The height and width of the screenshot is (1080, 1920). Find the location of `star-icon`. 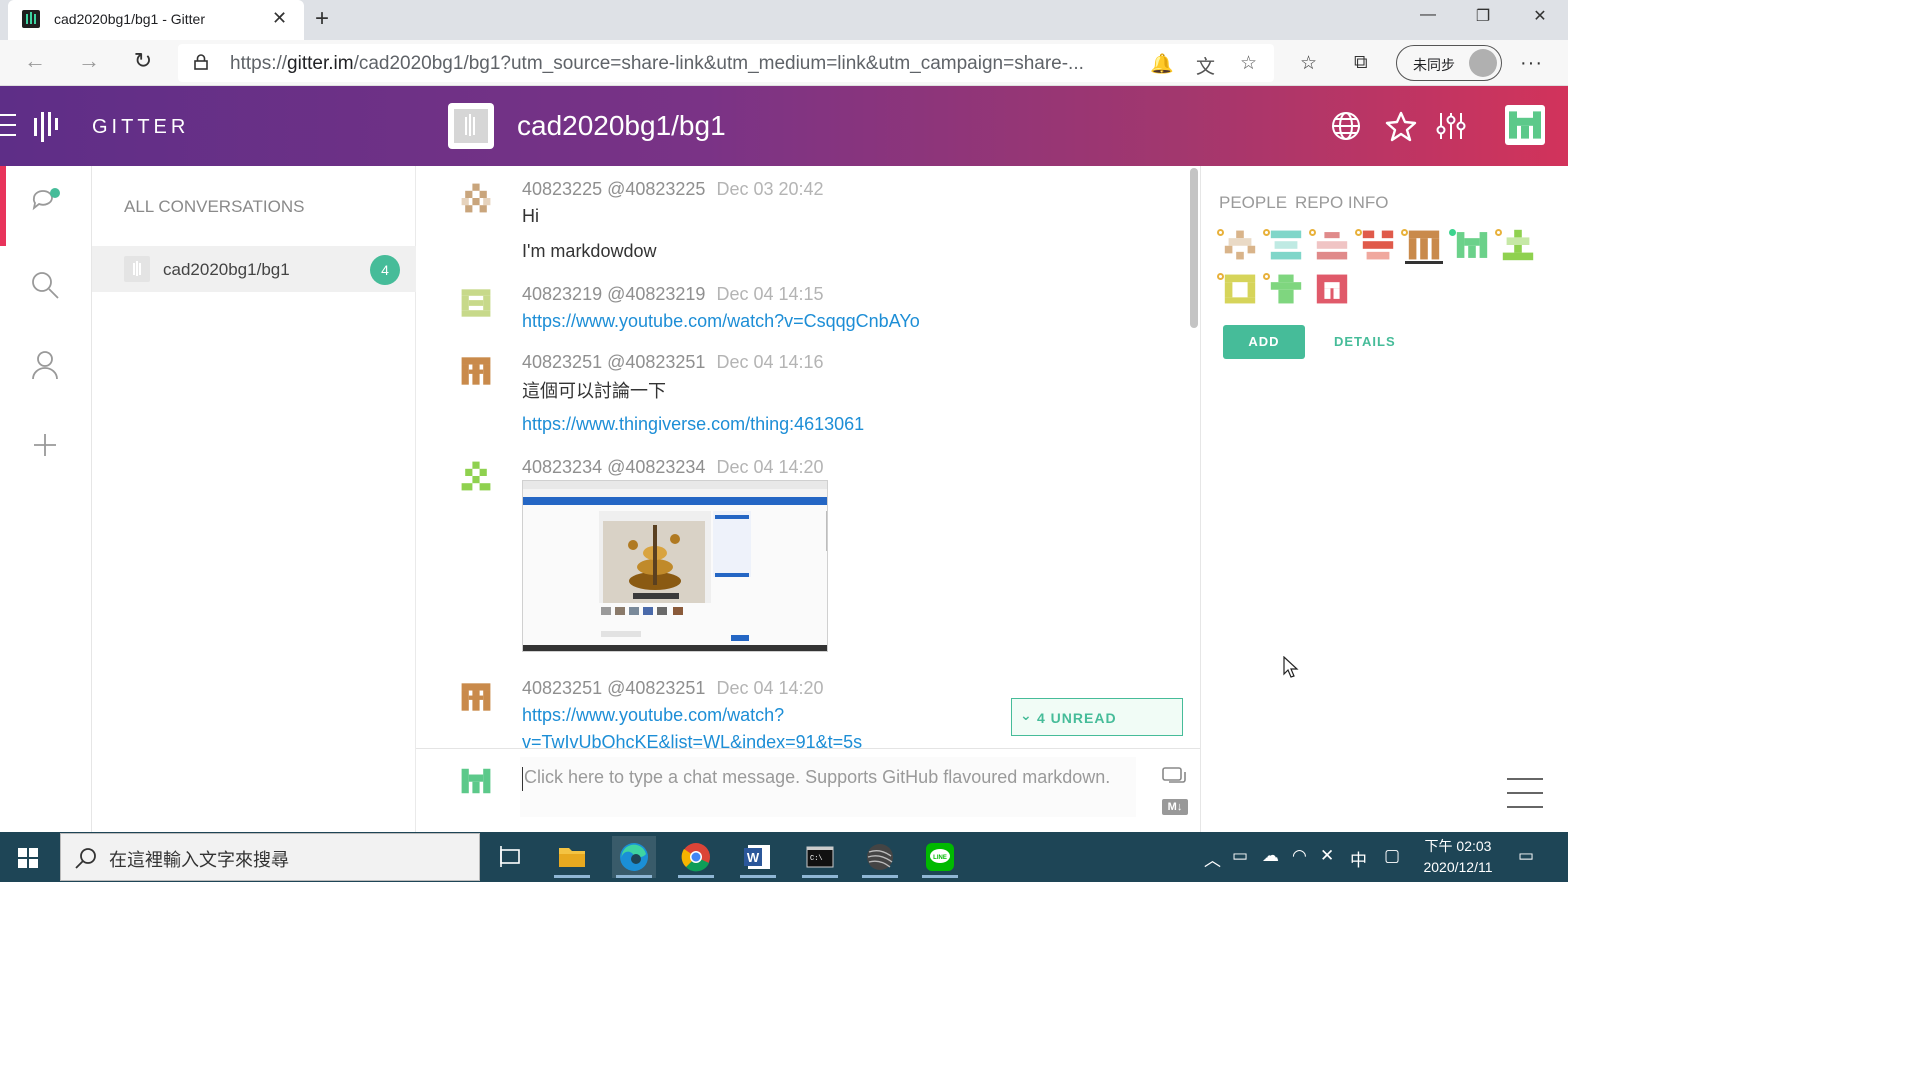

star-icon is located at coordinates (1401, 126).